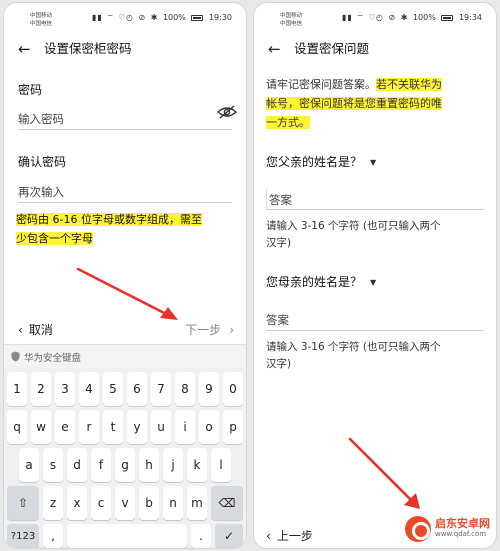 This screenshot has height=551, width=500. What do you see at coordinates (23, 536) in the screenshot?
I see `symbol-key: ?123` at bounding box center [23, 536].